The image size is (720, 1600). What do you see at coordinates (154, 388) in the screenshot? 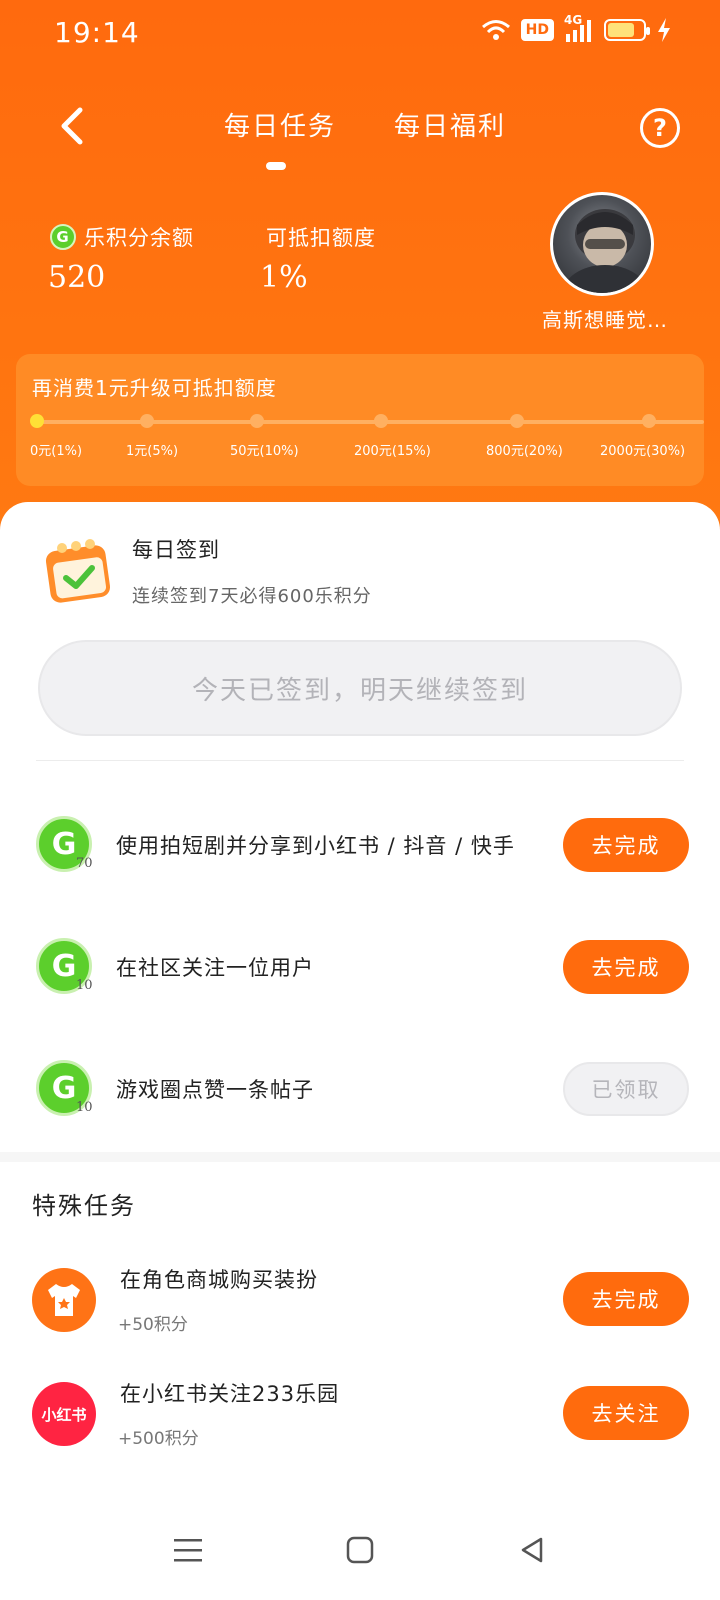
I see `upgrade-title: 再消费1元升级可抵扣额度` at bounding box center [154, 388].